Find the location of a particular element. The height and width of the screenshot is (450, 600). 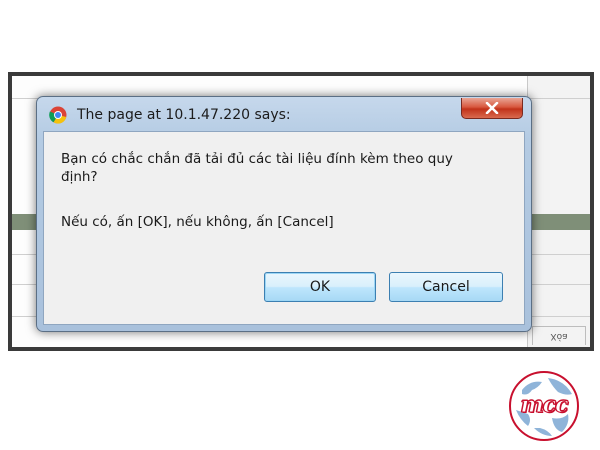

close-icon is located at coordinates (492, 108).